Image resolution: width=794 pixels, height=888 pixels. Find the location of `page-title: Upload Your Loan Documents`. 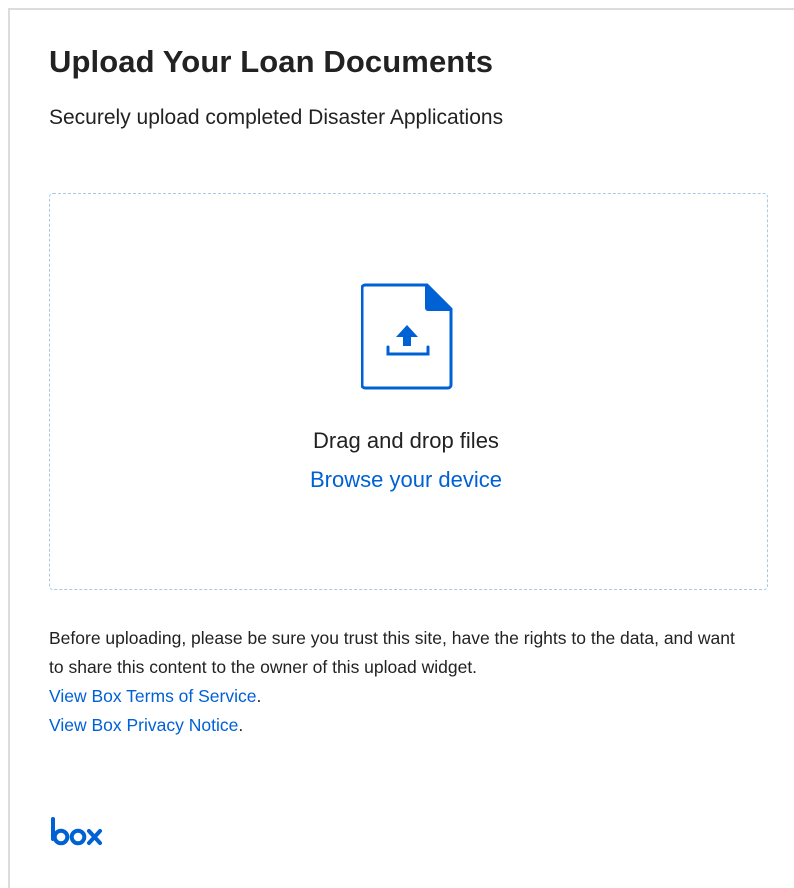

page-title: Upload Your Loan Documents is located at coordinates (271, 61).